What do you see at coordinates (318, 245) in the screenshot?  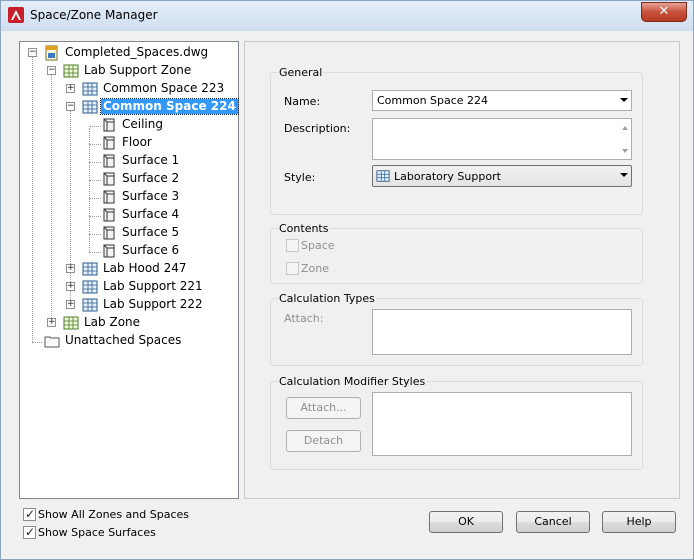 I see `space-checkbox-label: Space` at bounding box center [318, 245].